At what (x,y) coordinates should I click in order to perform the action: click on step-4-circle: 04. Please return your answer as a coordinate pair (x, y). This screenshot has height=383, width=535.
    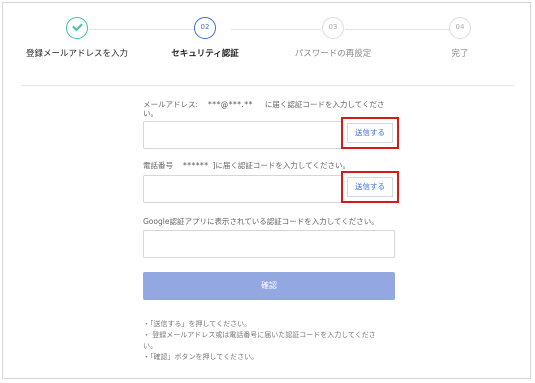
    Looking at the image, I should click on (460, 28).